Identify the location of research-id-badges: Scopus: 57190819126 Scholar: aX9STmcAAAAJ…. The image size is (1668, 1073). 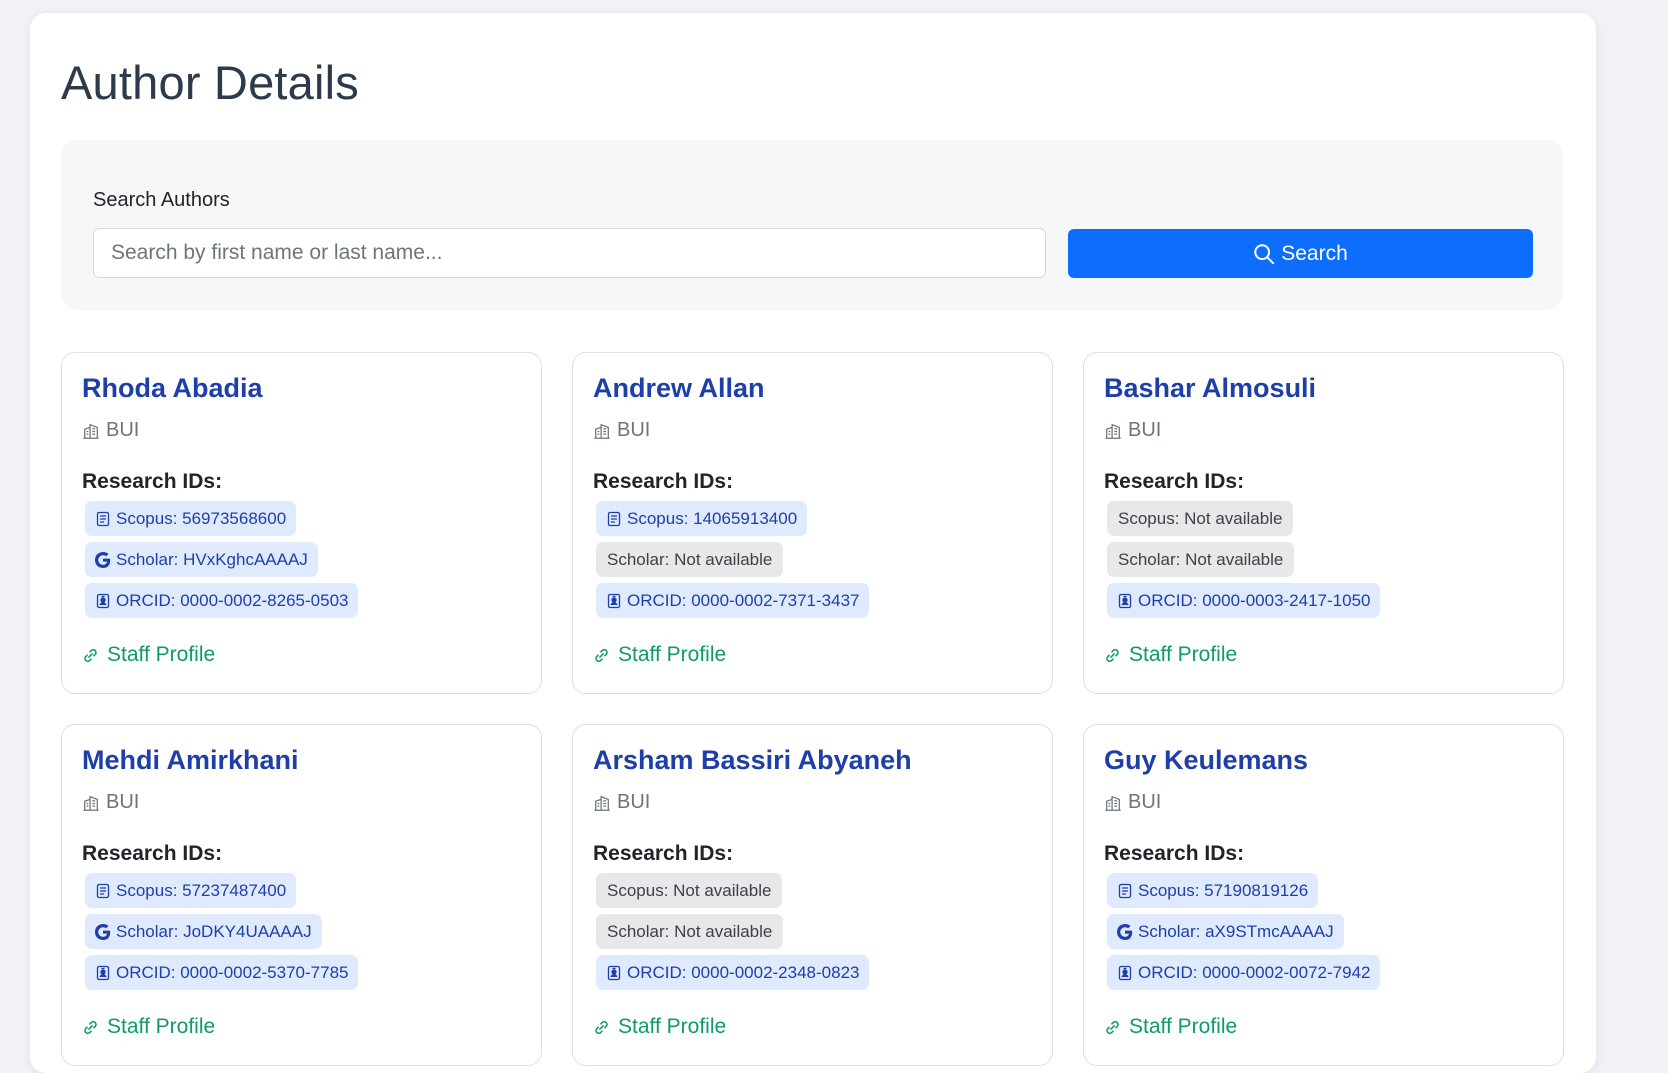
(1244, 931).